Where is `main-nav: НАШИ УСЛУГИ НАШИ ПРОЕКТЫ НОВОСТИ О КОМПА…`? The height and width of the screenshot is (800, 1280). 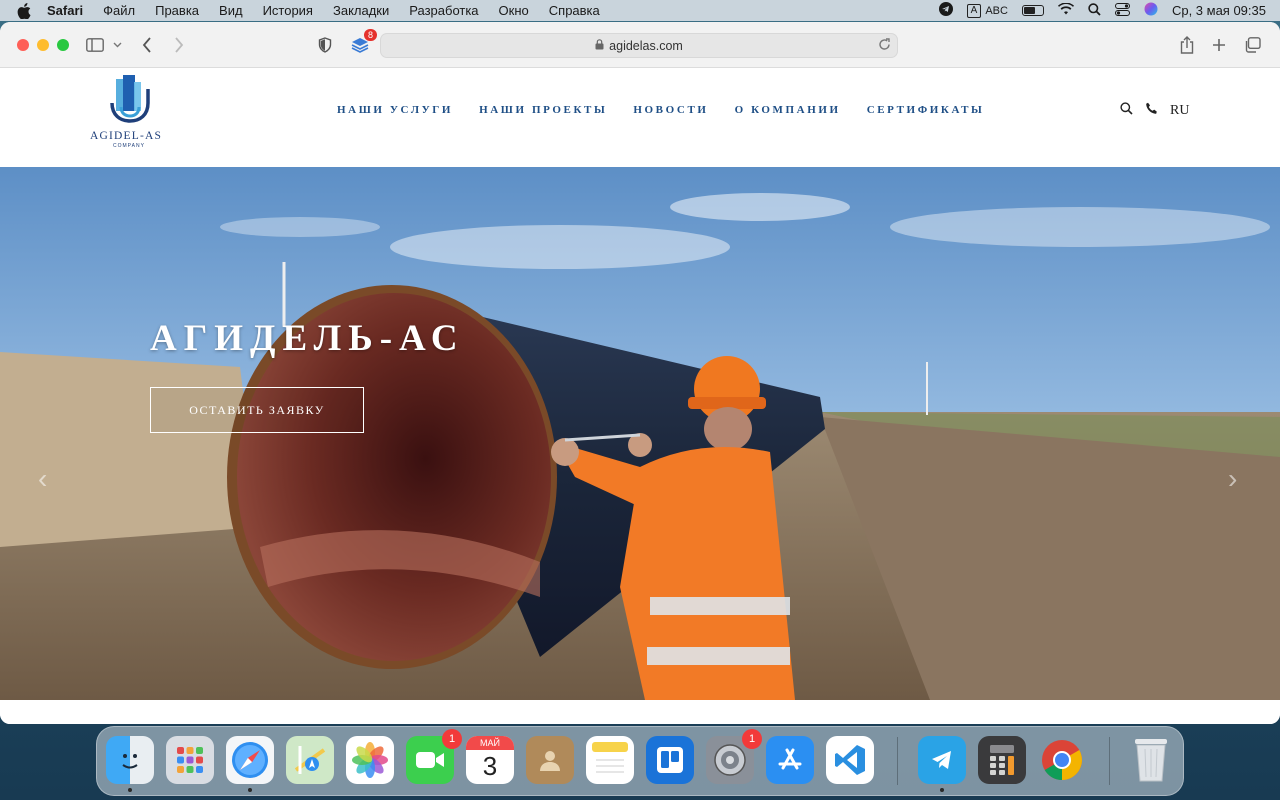 main-nav: НАШИ УСЛУГИ НАШИ ПРОЕКТЫ НОВОСТИ О КОМПА… is located at coordinates (660, 110).